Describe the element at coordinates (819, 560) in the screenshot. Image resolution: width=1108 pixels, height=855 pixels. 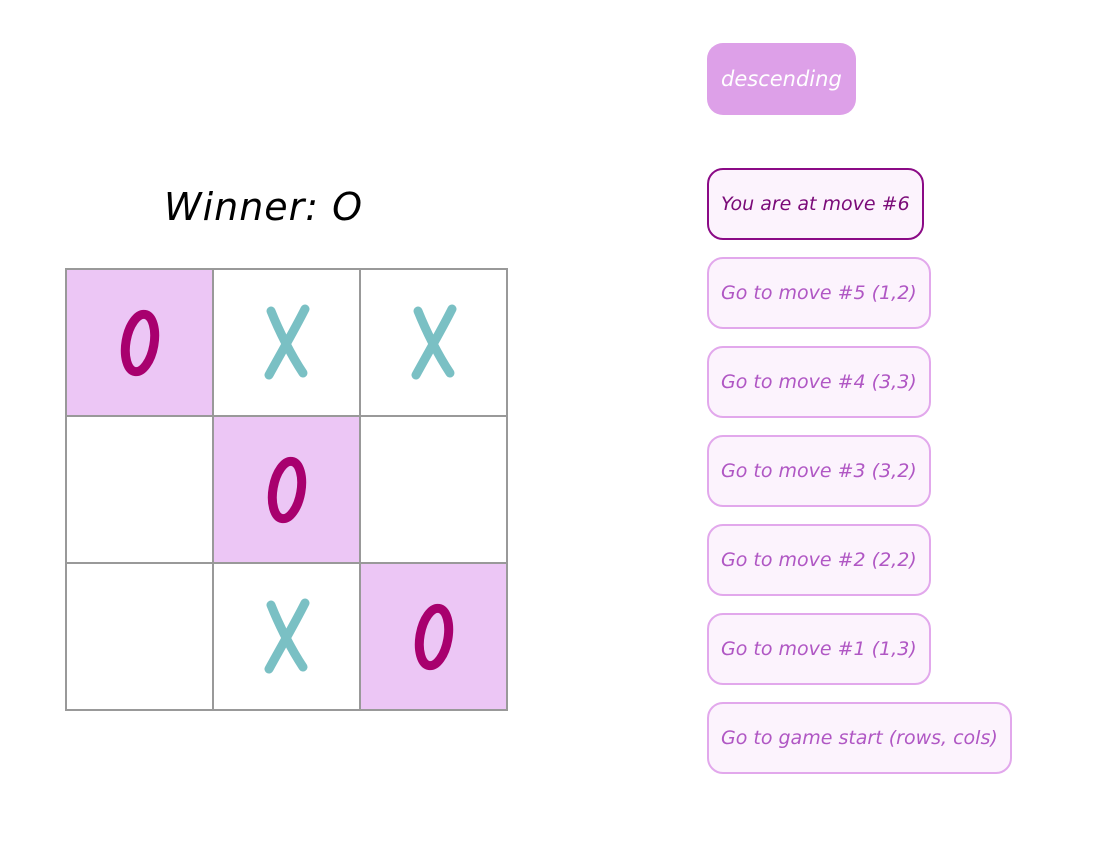
I see `move-button-2: Go to move #2 (2,2)` at that location.